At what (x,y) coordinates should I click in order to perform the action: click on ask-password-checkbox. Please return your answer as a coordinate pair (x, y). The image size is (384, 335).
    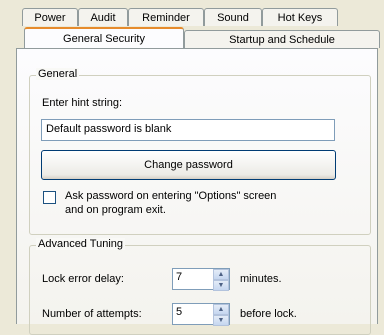
    Looking at the image, I should click on (49, 197).